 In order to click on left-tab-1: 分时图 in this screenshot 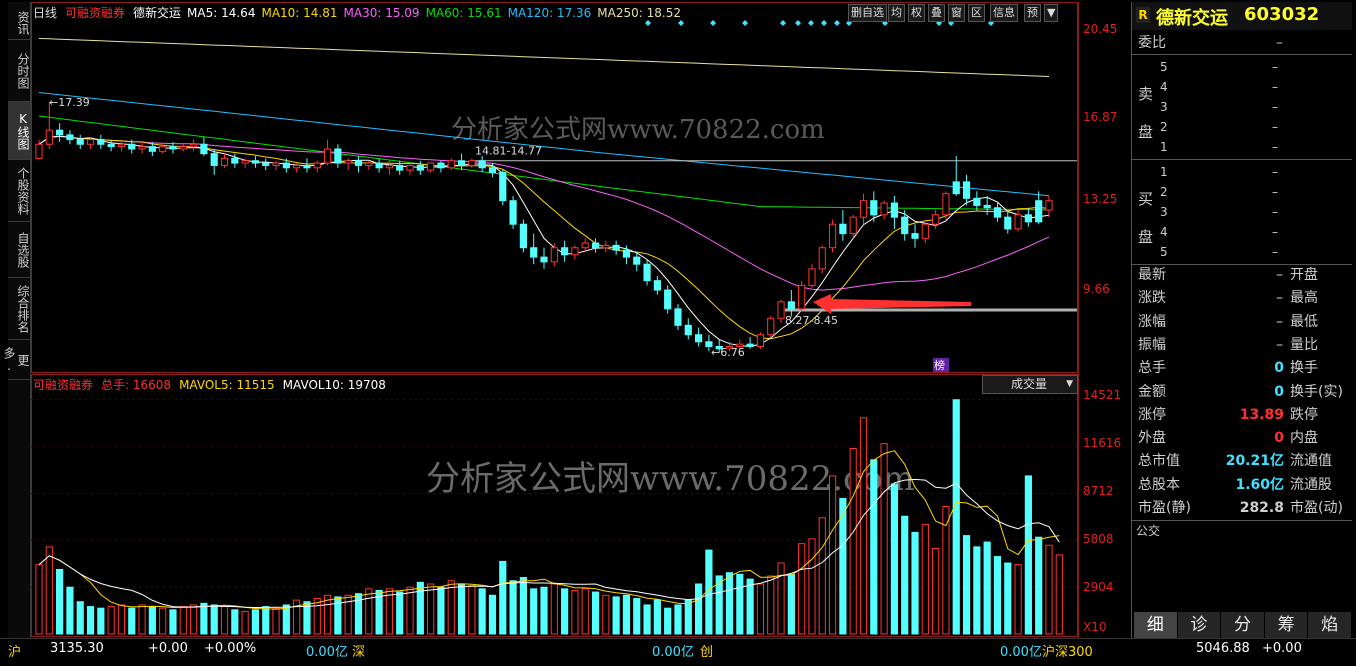, I will do `click(19, 71)`.